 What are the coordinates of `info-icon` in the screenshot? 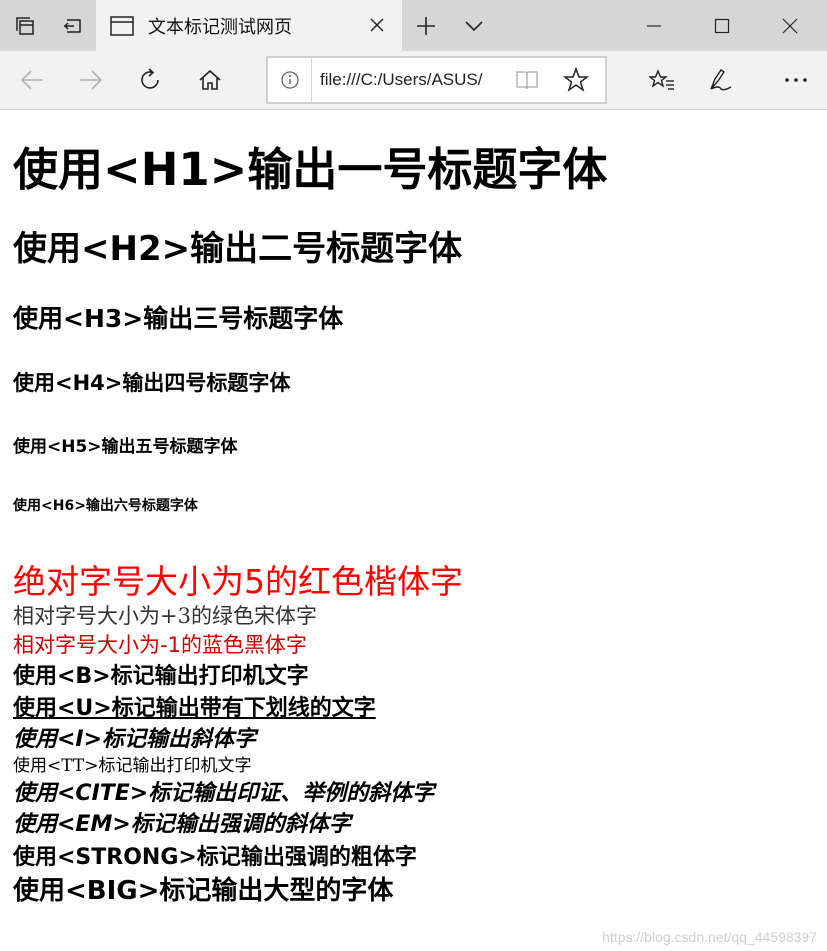 It's located at (290, 80).